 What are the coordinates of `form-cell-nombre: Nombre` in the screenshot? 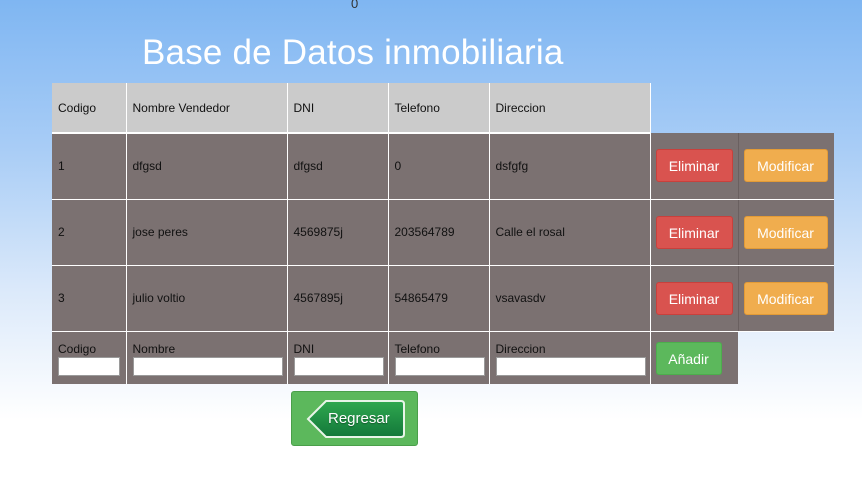 It's located at (207, 357).